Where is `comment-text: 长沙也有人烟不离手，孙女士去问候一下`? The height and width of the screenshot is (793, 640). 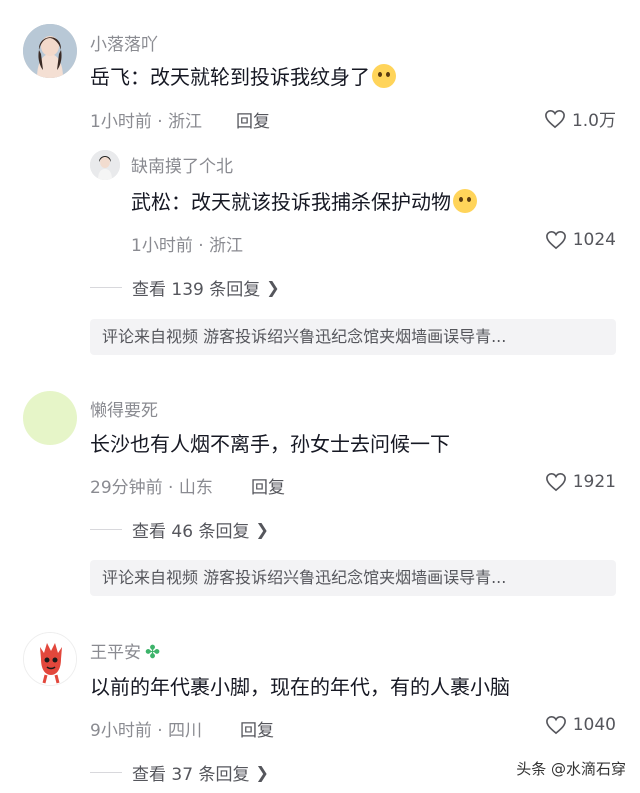
comment-text: 长沙也有人烟不离手，孙女士去问候一下 is located at coordinates (270, 444).